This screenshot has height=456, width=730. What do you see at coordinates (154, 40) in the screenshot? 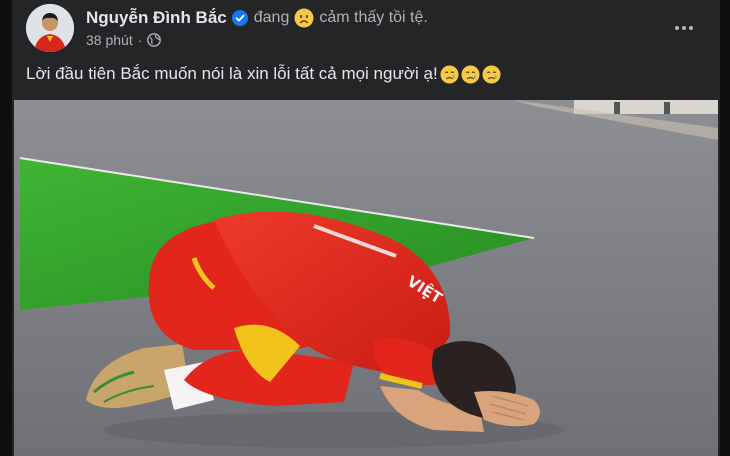
I see `globe-icon` at bounding box center [154, 40].